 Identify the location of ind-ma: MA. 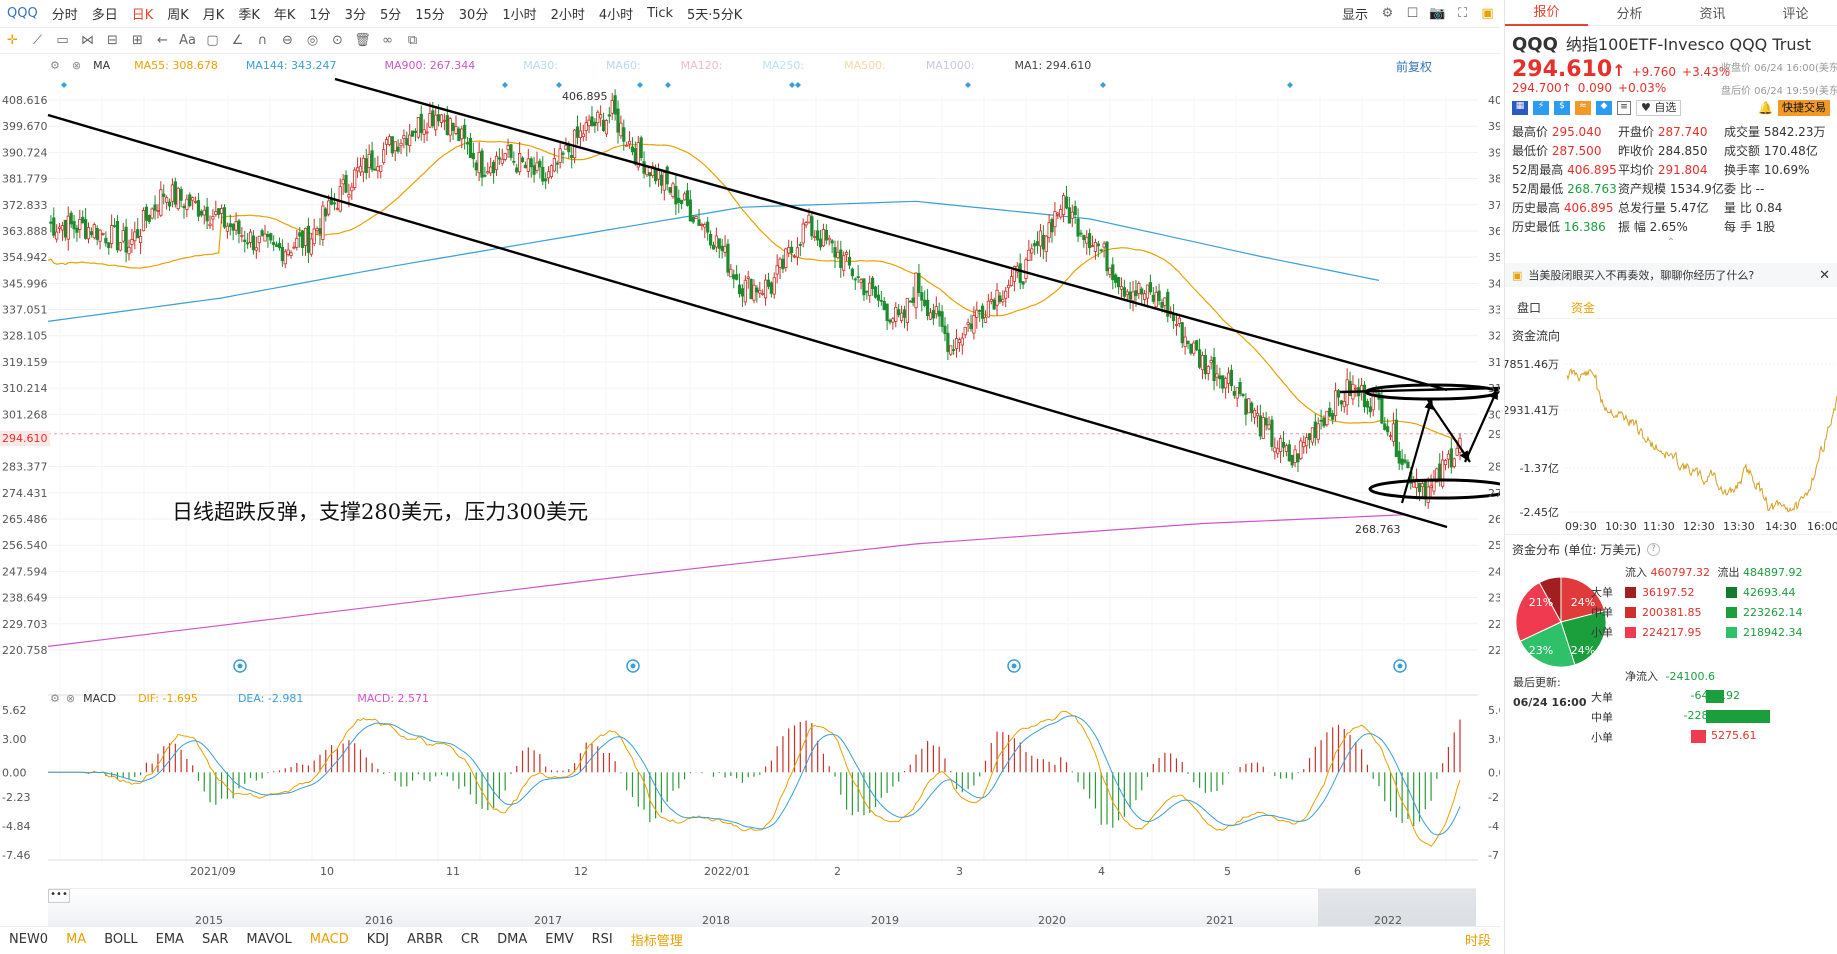
(76, 939).